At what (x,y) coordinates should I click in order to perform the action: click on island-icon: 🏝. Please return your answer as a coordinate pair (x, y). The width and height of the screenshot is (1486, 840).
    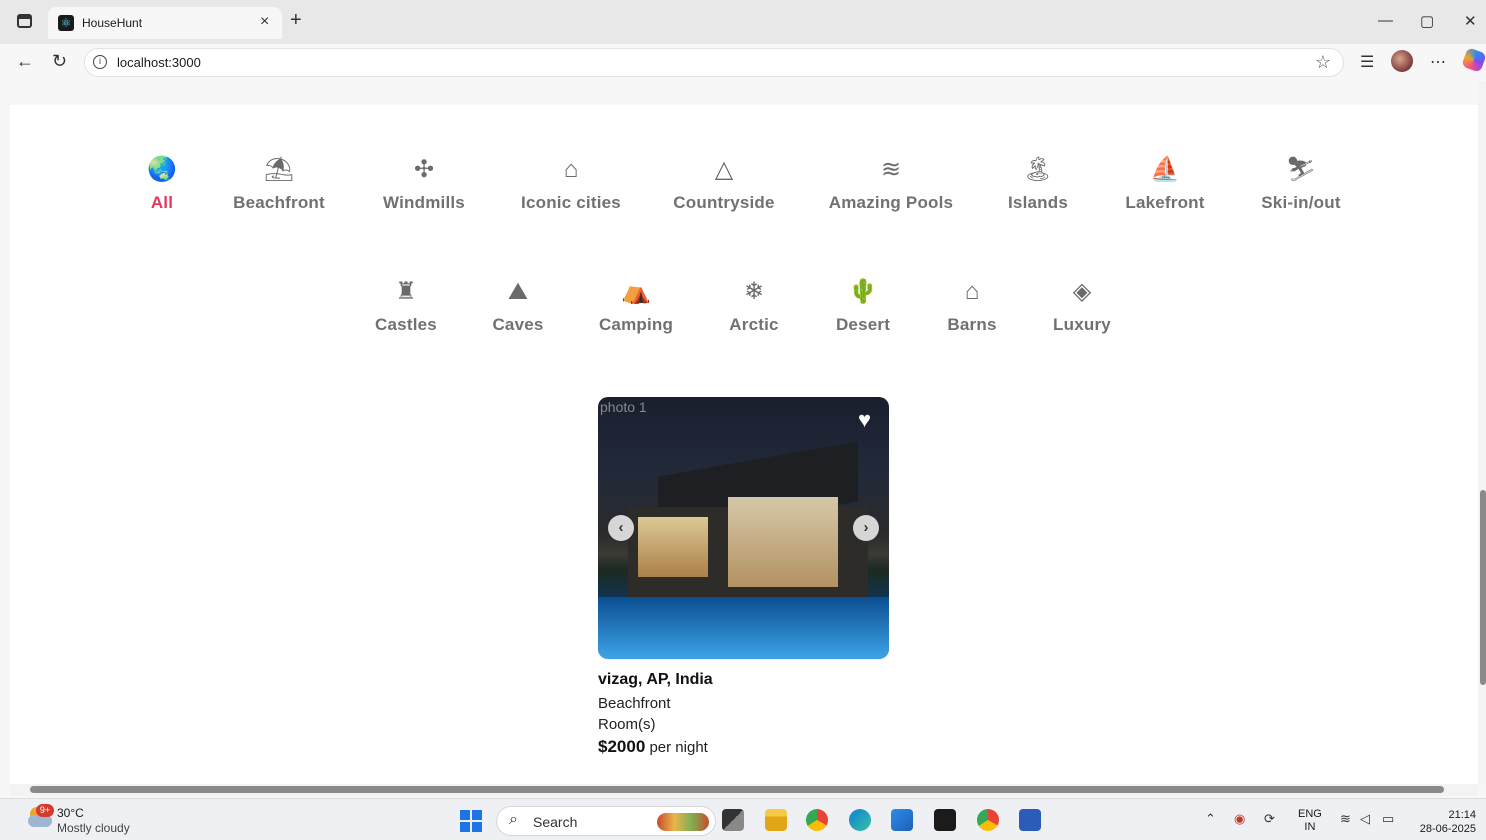
    Looking at the image, I should click on (1038, 169).